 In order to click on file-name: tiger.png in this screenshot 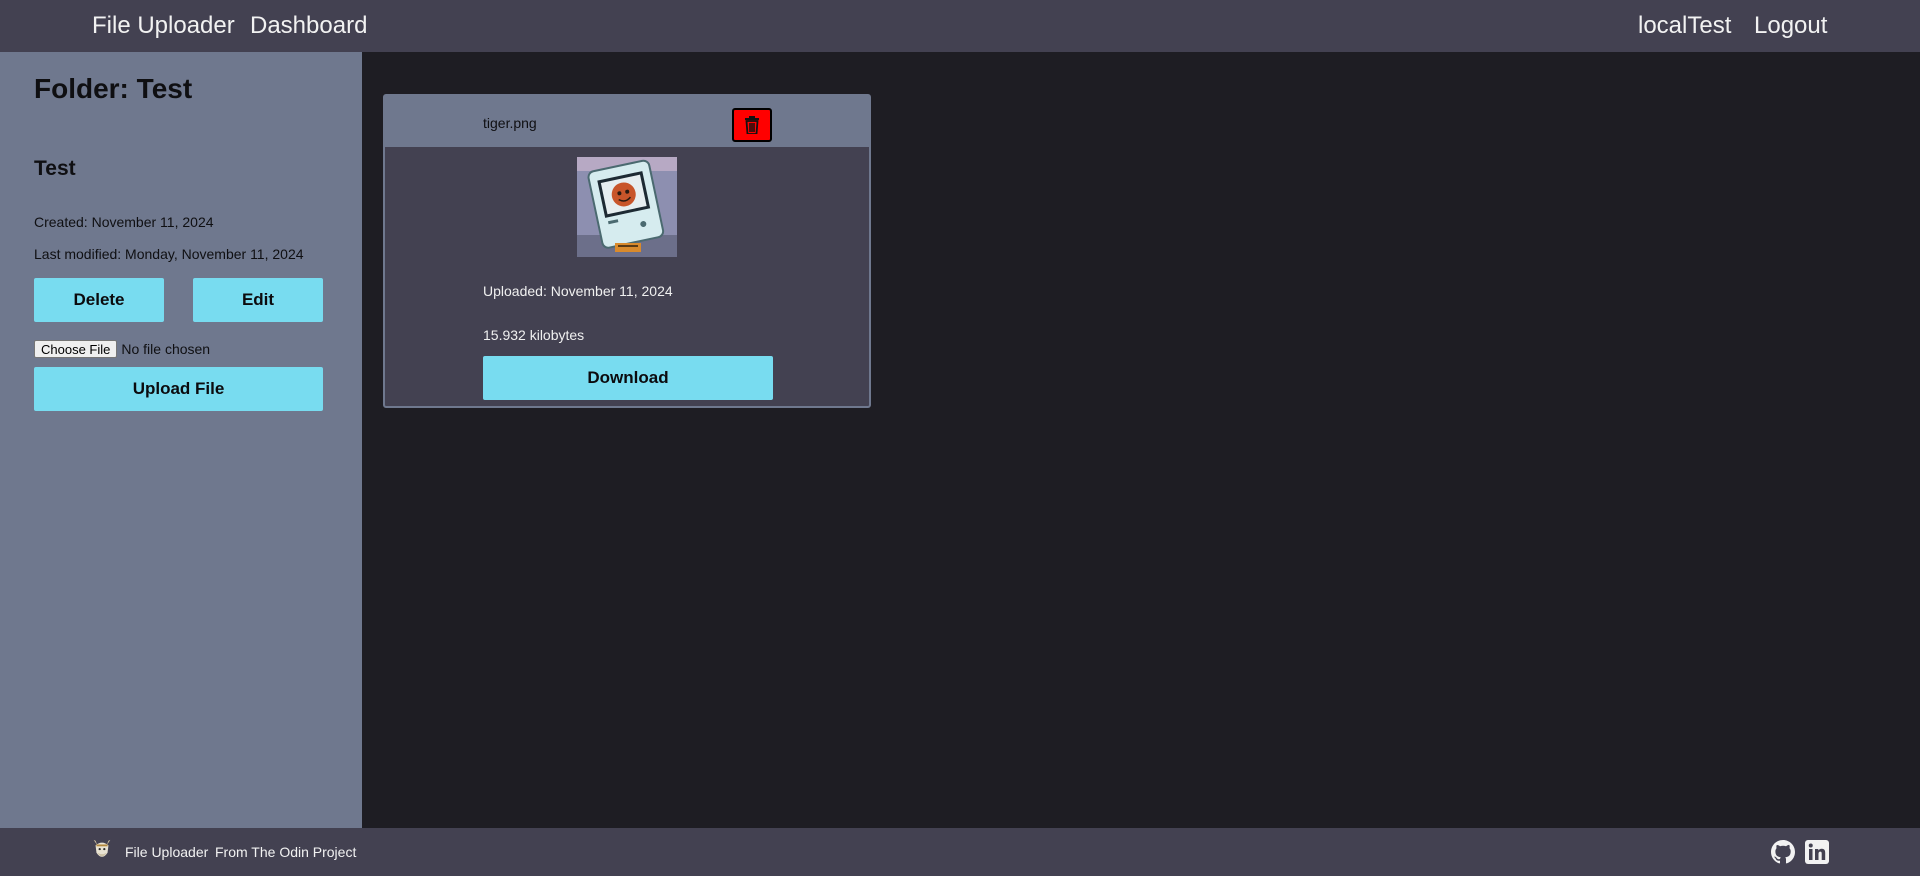, I will do `click(510, 123)`.